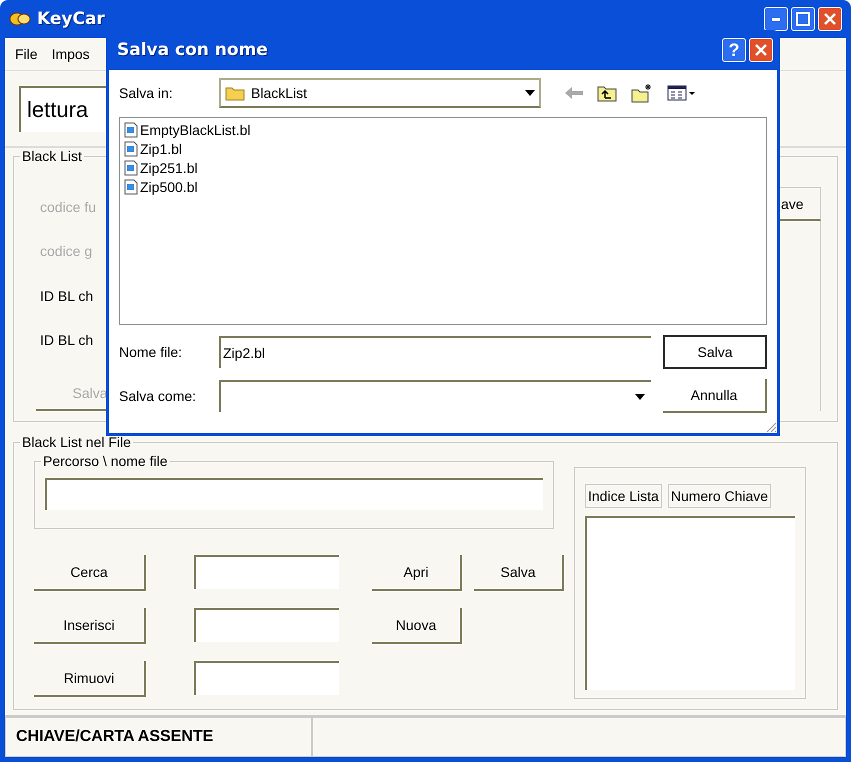 This screenshot has height=762, width=851. What do you see at coordinates (681, 93) in the screenshot?
I see `view-menu-icon` at bounding box center [681, 93].